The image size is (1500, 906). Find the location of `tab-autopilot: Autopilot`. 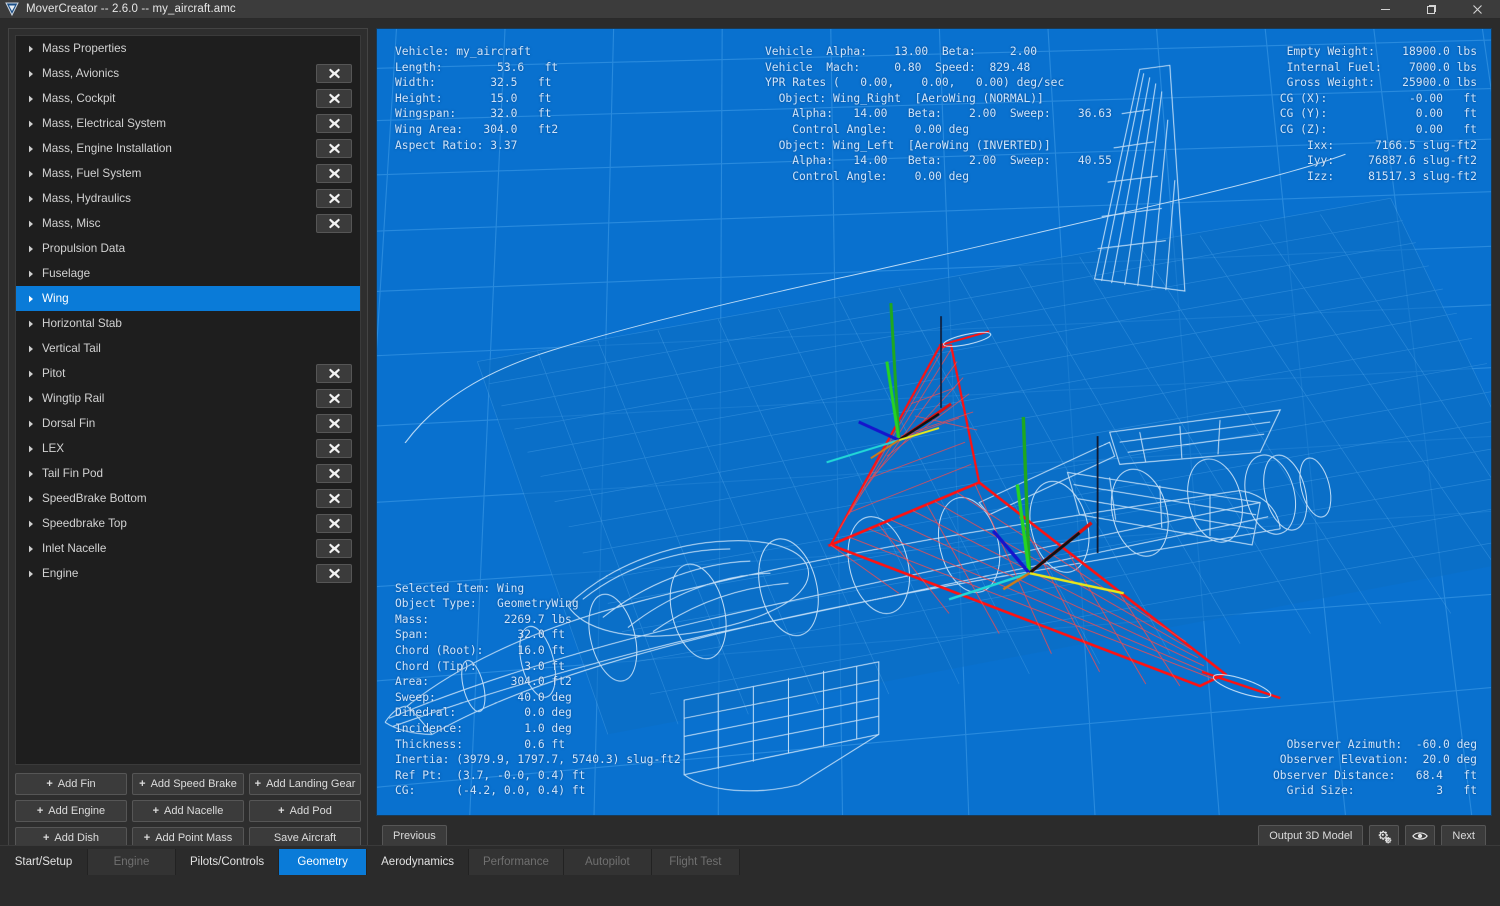

tab-autopilot: Autopilot is located at coordinates (607, 862).